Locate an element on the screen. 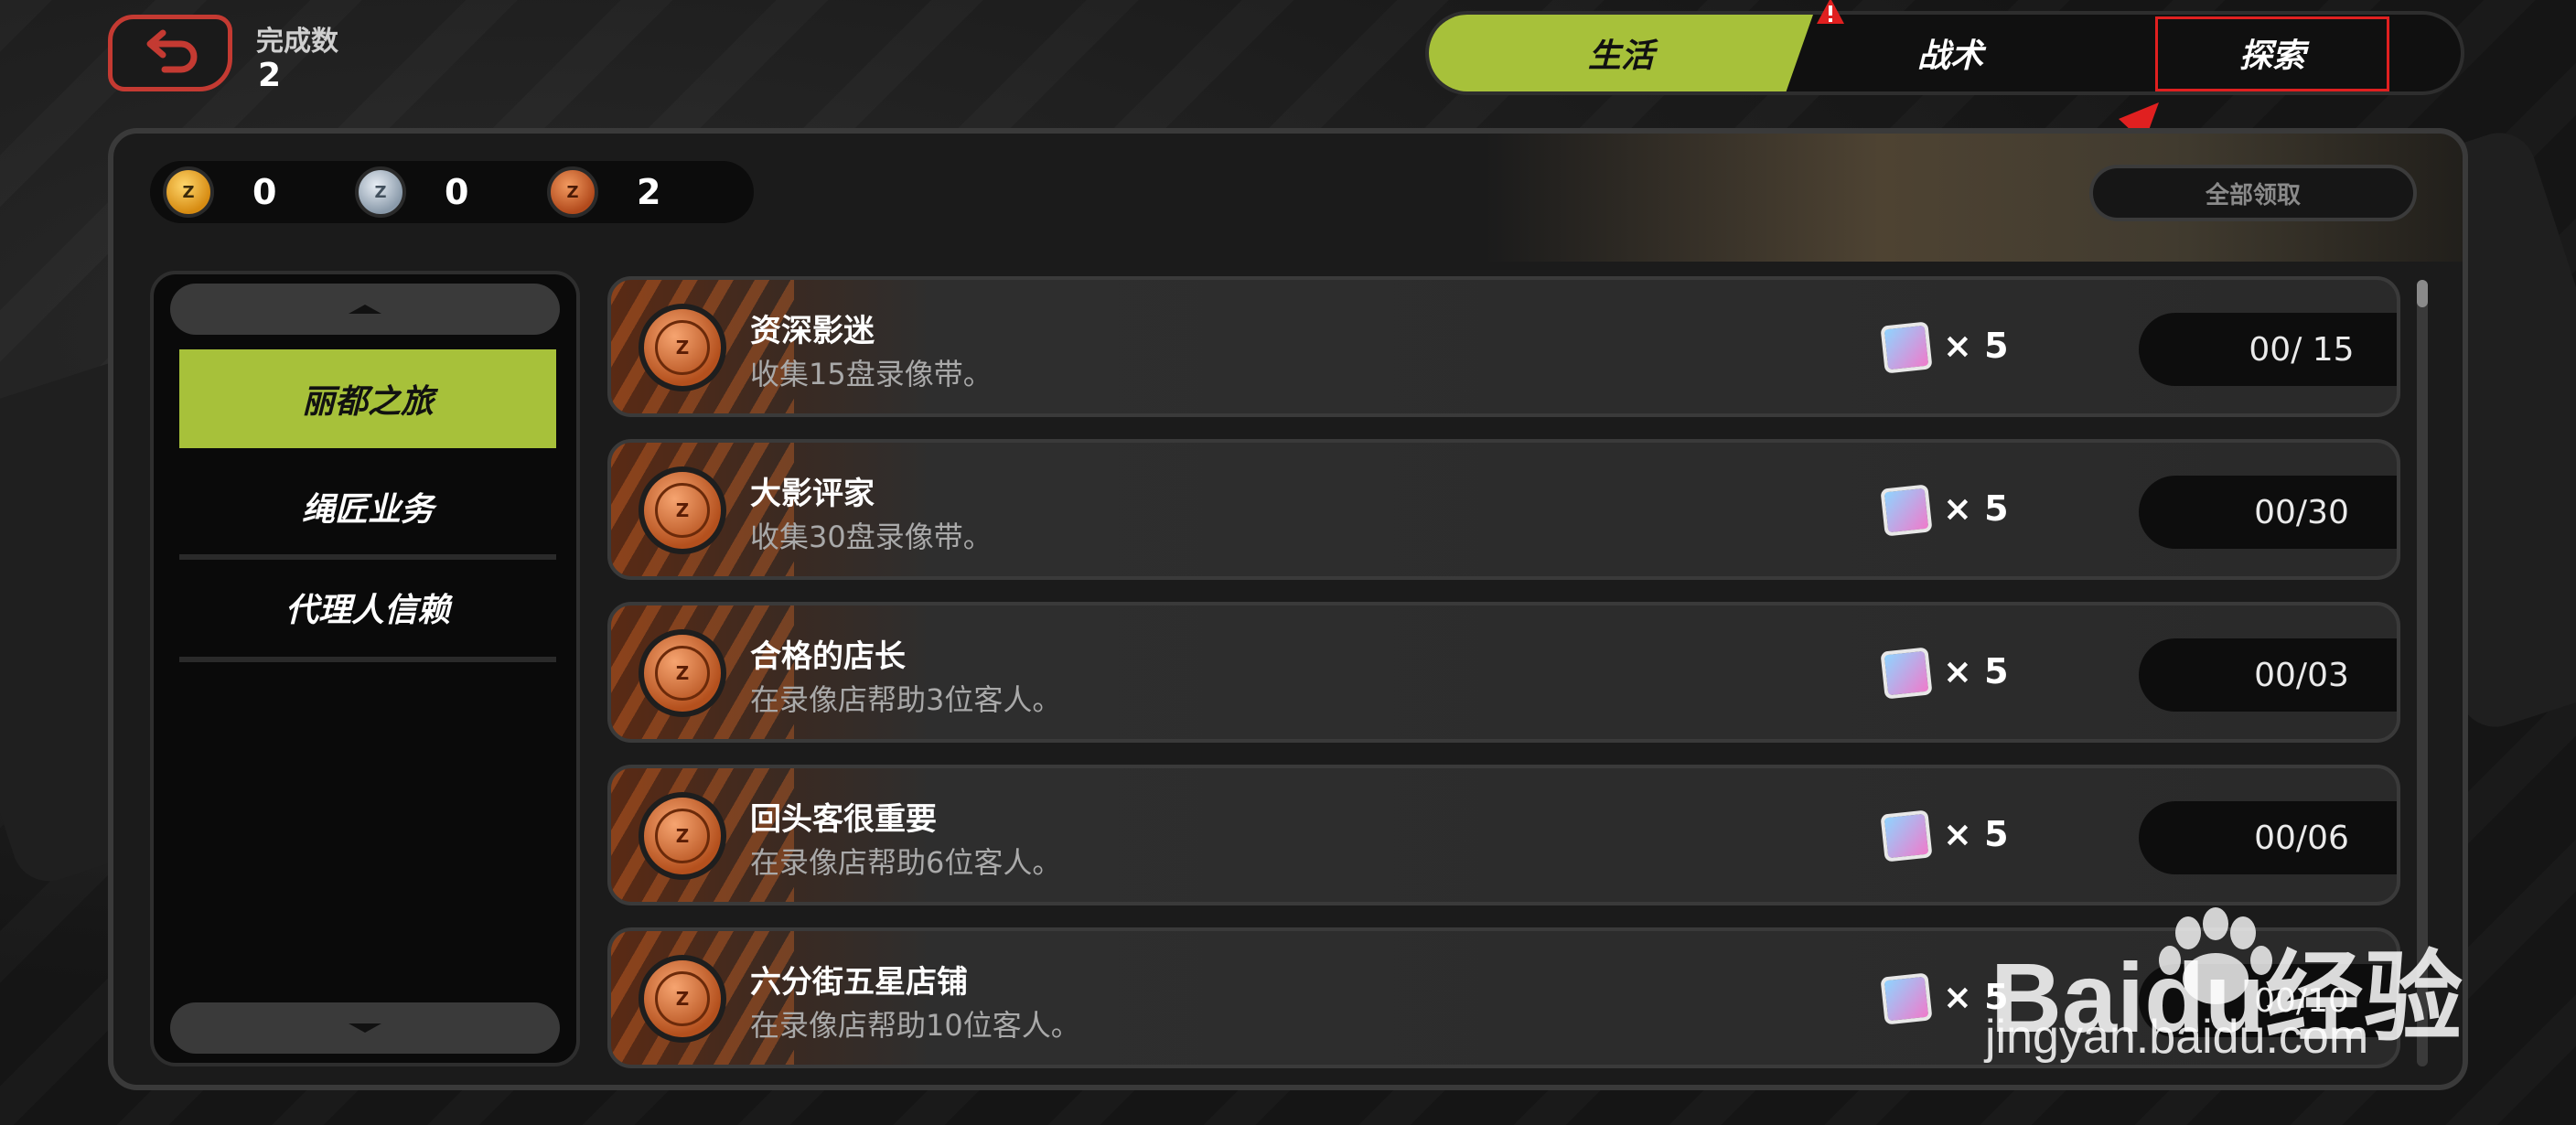  back-button is located at coordinates (170, 53).